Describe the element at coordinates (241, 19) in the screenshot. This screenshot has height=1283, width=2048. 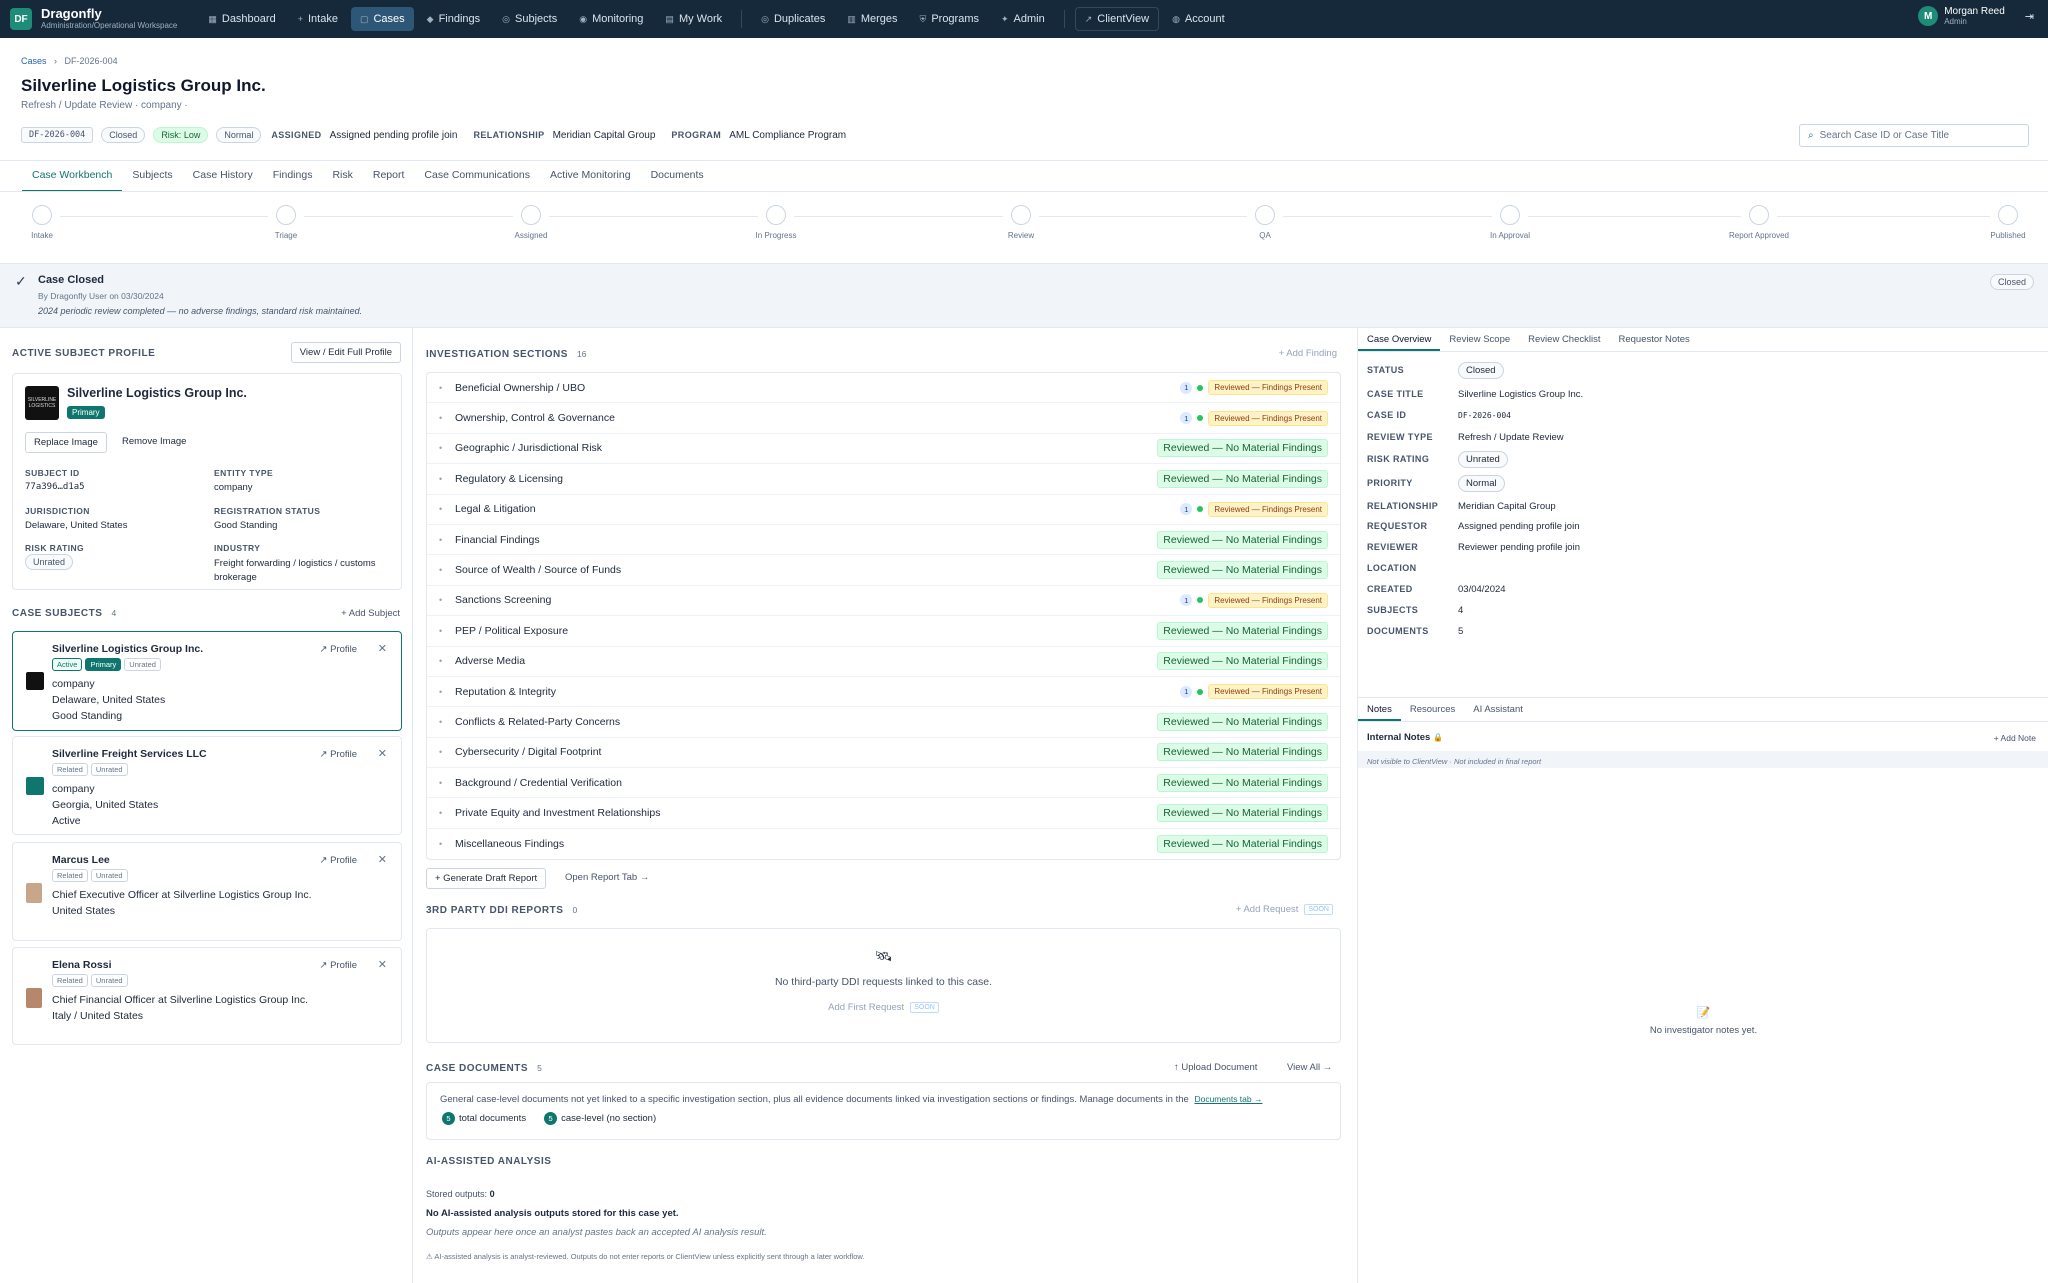
I see `nav-dashboard: ▦ Dashboard` at that location.